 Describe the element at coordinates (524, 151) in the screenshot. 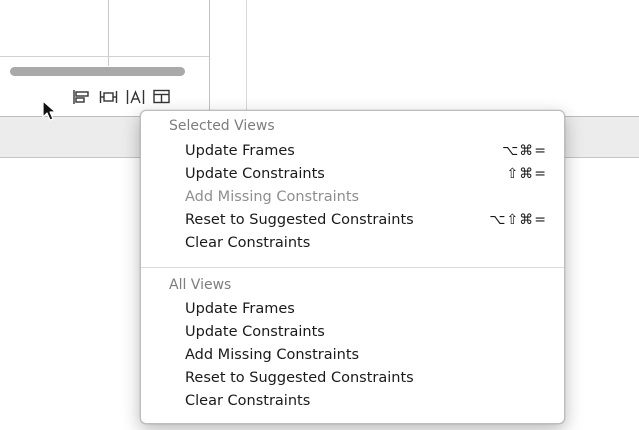

I see `keyboard-shortcut: ⌥⌘=` at that location.